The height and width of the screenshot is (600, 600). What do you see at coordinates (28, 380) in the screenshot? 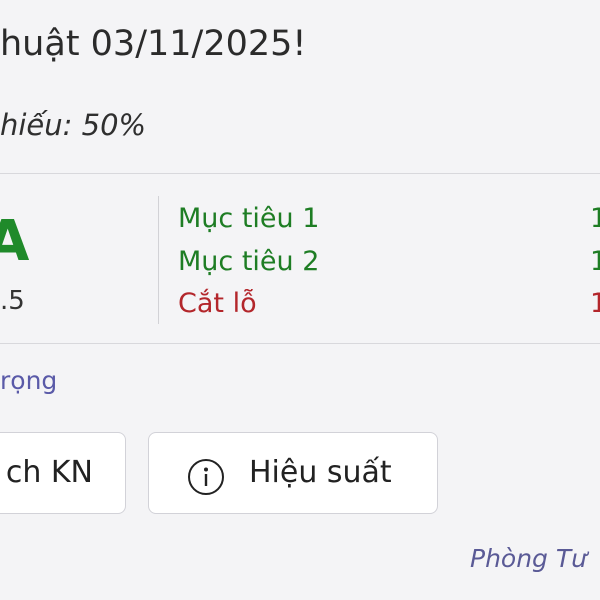
I see `details-link: rọng` at bounding box center [28, 380].